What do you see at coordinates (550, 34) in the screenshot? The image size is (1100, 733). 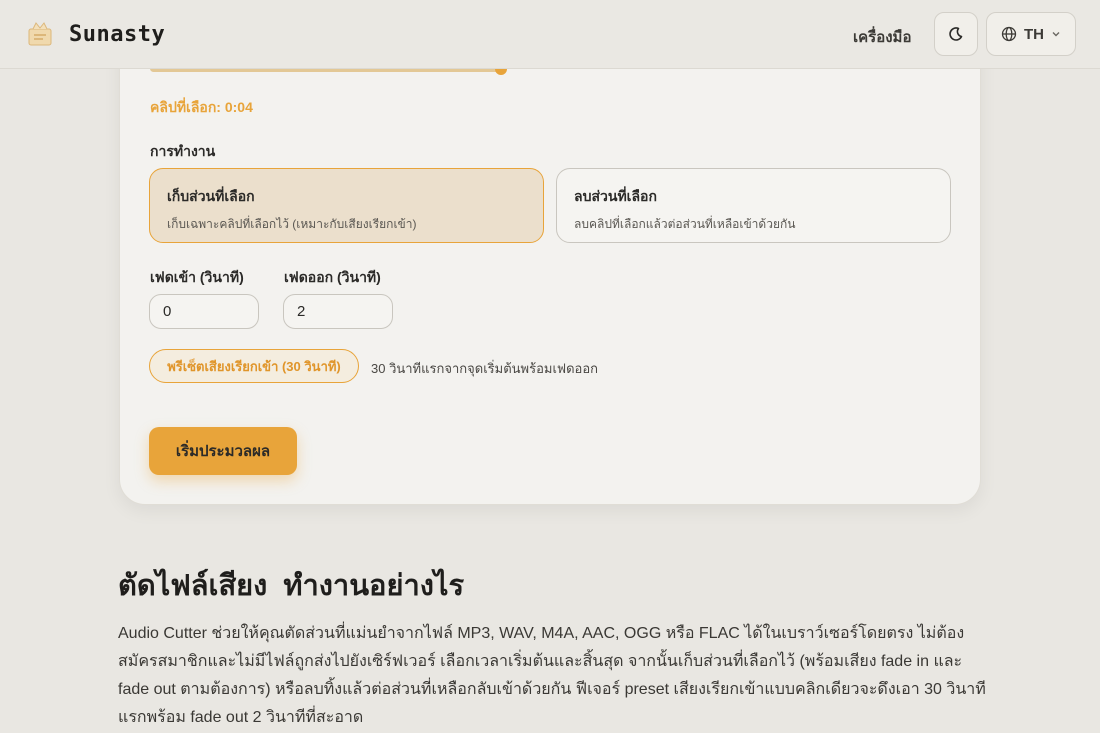 I see `top-header: Sunasty เครื่องมือ TH` at bounding box center [550, 34].